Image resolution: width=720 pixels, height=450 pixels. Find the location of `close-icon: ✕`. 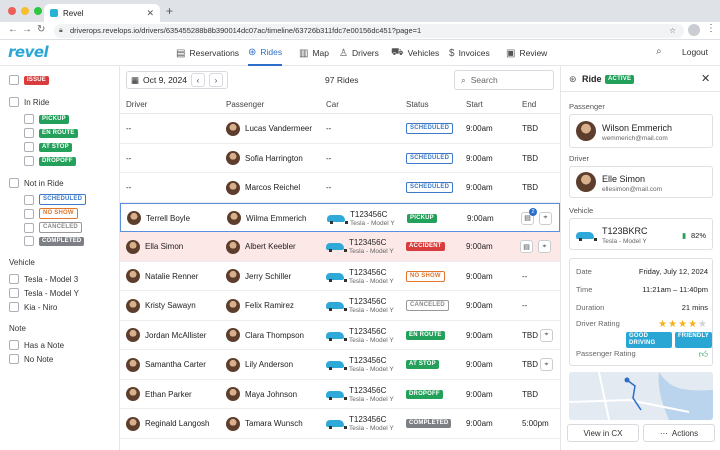

close-icon: ✕ is located at coordinates (705, 78).